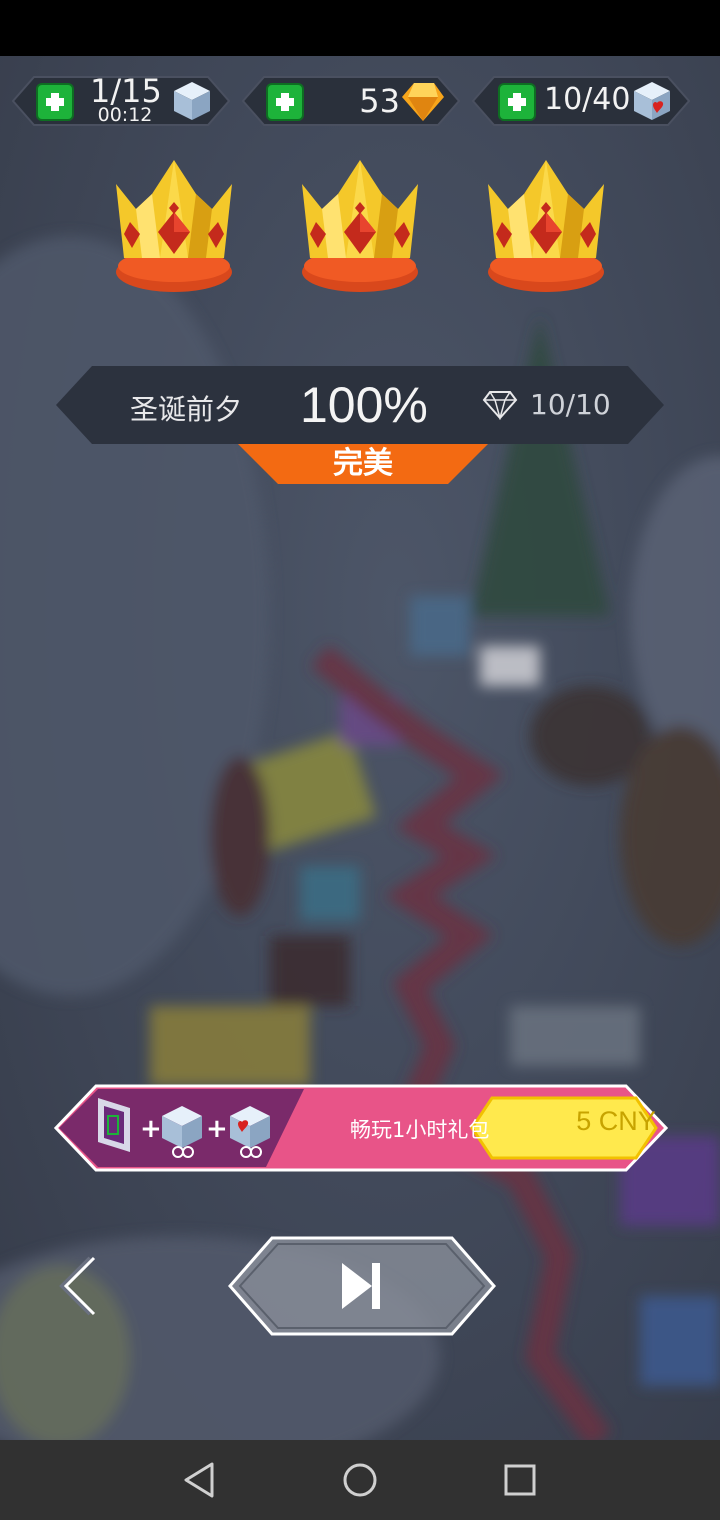 The width and height of the screenshot is (720, 1520). What do you see at coordinates (546, 226) in the screenshot?
I see `crown-3-icon` at bounding box center [546, 226].